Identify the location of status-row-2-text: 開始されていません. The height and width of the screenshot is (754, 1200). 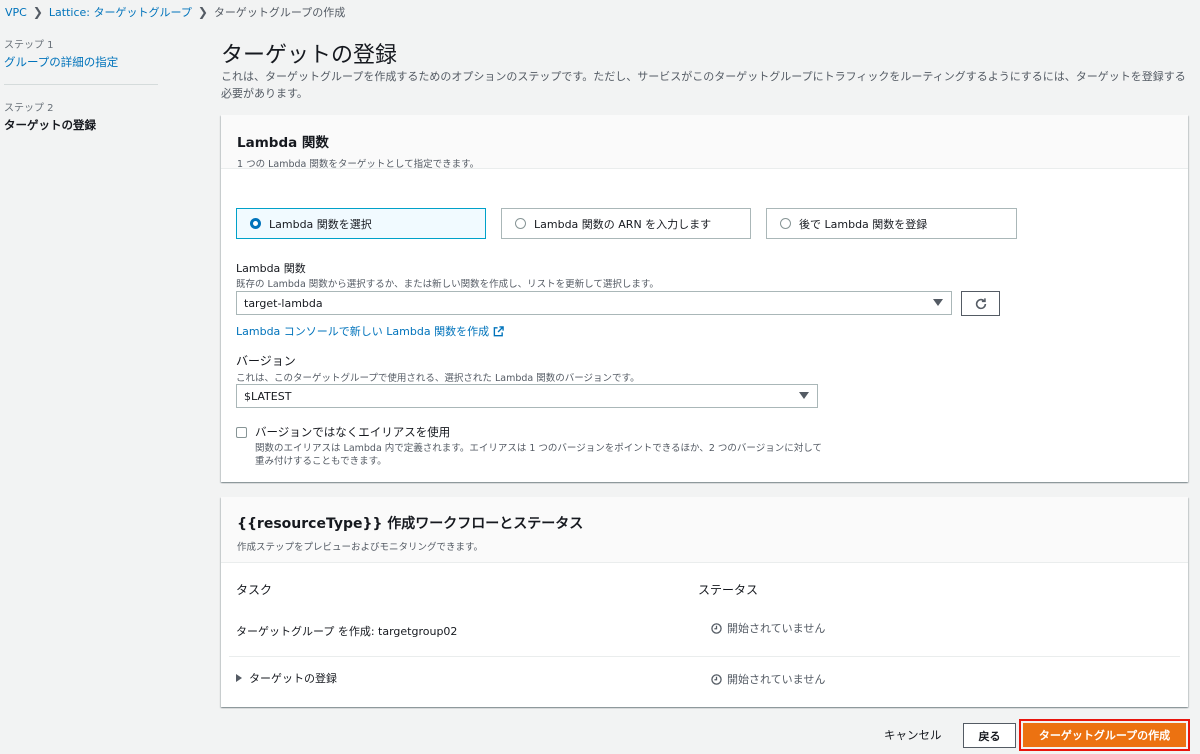
(776, 679).